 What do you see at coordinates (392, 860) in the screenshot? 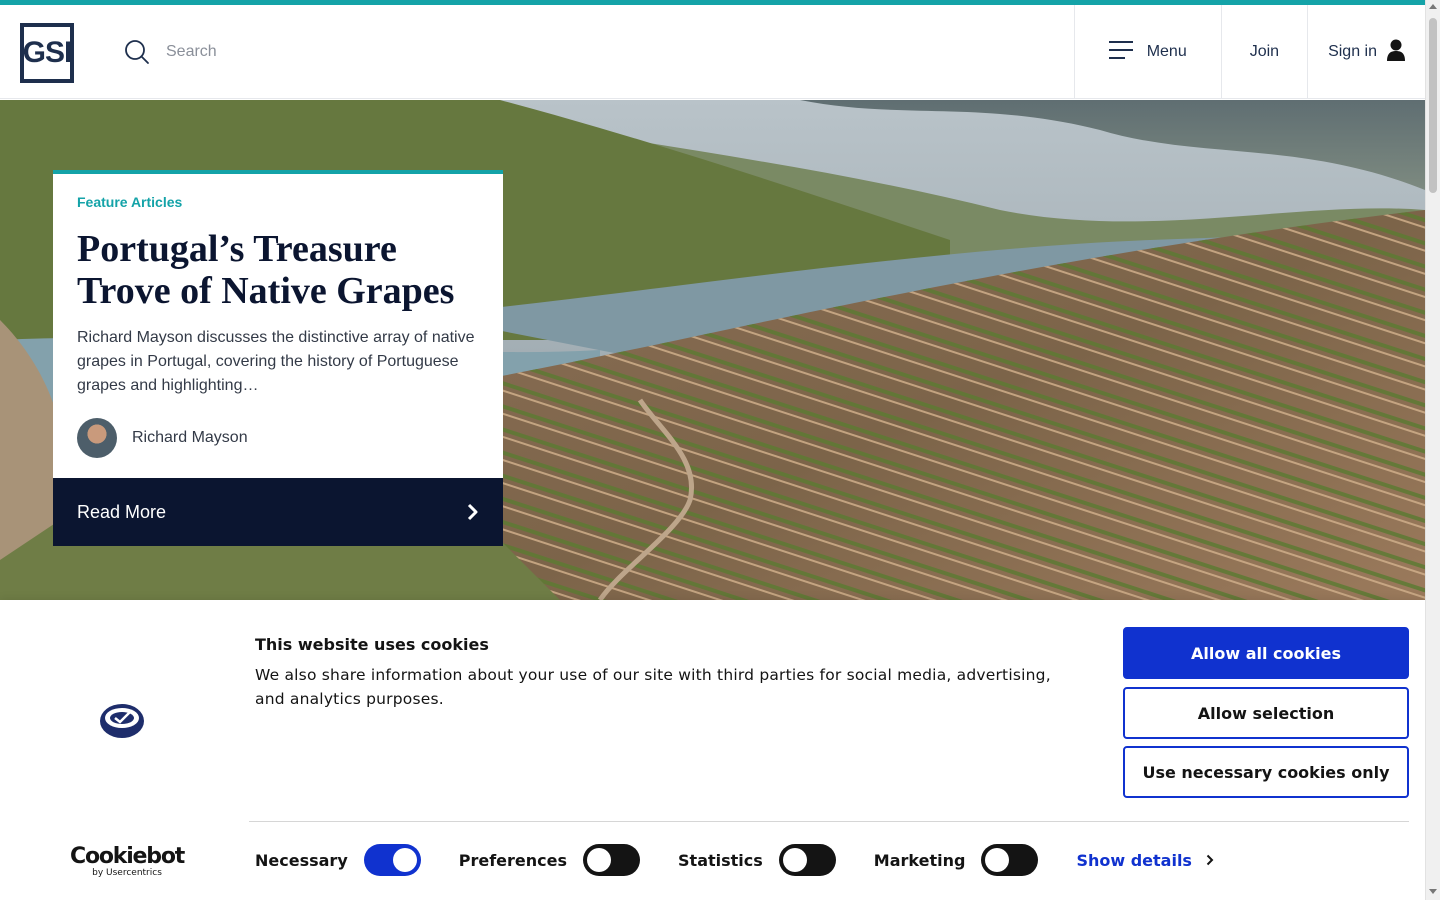
I see `toggle-necessary-switch` at bounding box center [392, 860].